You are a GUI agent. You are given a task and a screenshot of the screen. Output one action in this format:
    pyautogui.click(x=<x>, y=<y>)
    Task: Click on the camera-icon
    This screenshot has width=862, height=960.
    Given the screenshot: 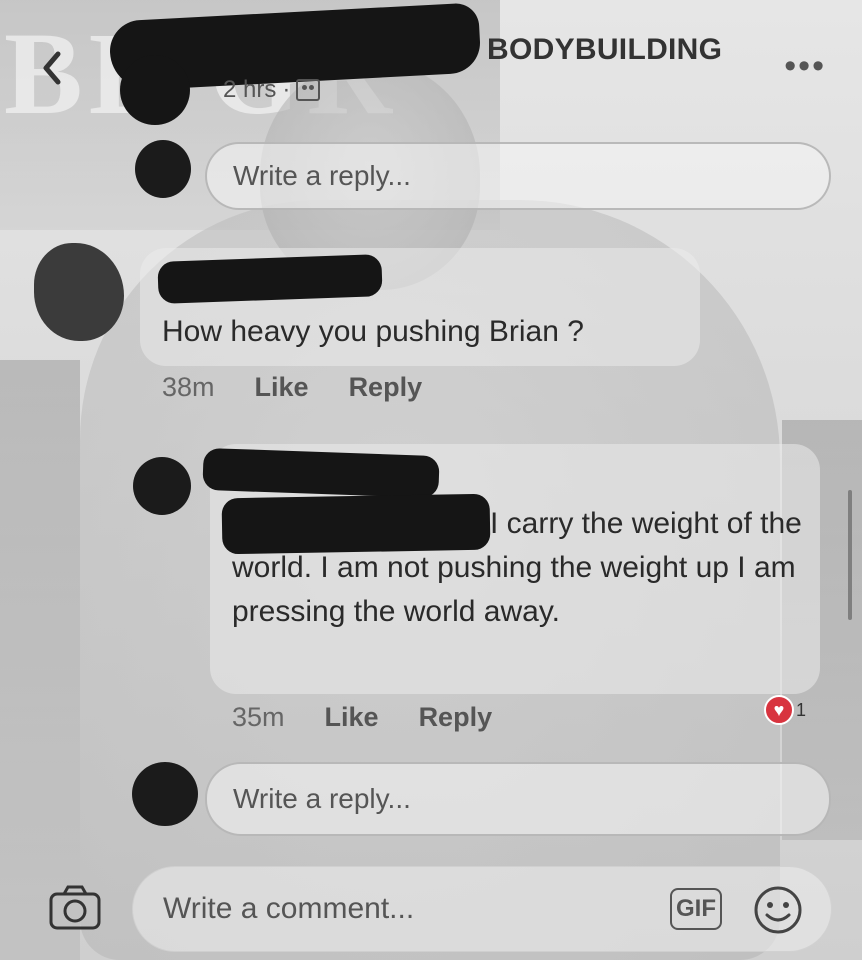 What is the action you would take?
    pyautogui.click(x=75, y=910)
    